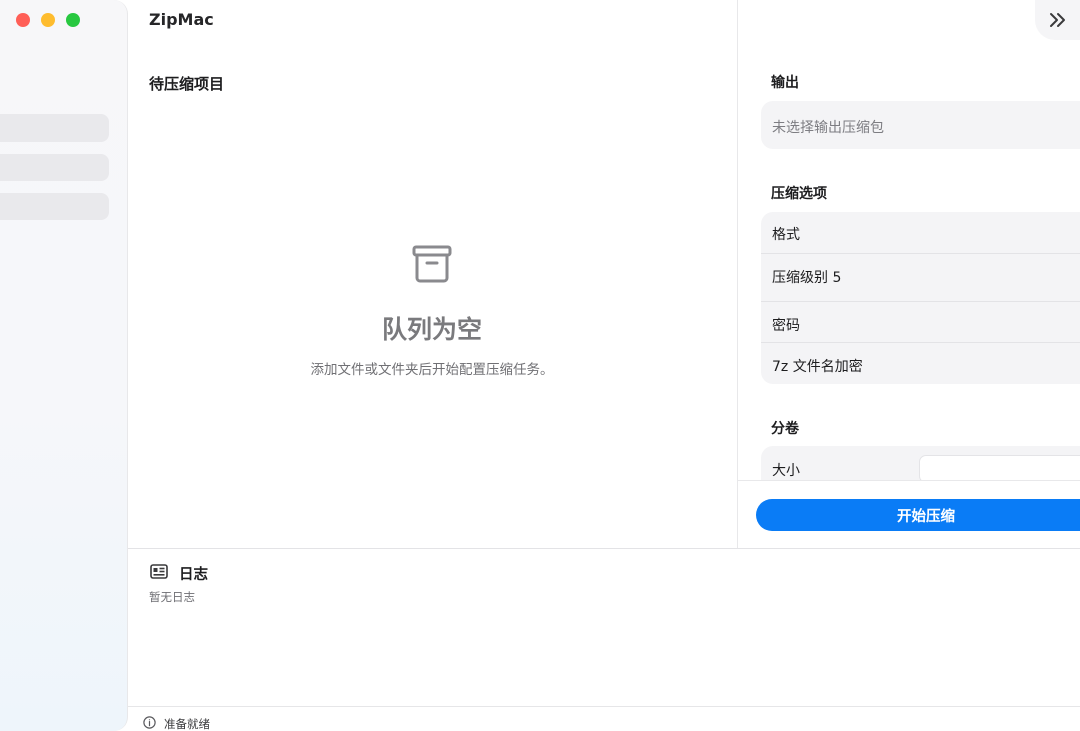 Image resolution: width=1080 pixels, height=731 pixels. Describe the element at coordinates (920, 234) in the screenshot. I see `format-label: 格式` at that location.